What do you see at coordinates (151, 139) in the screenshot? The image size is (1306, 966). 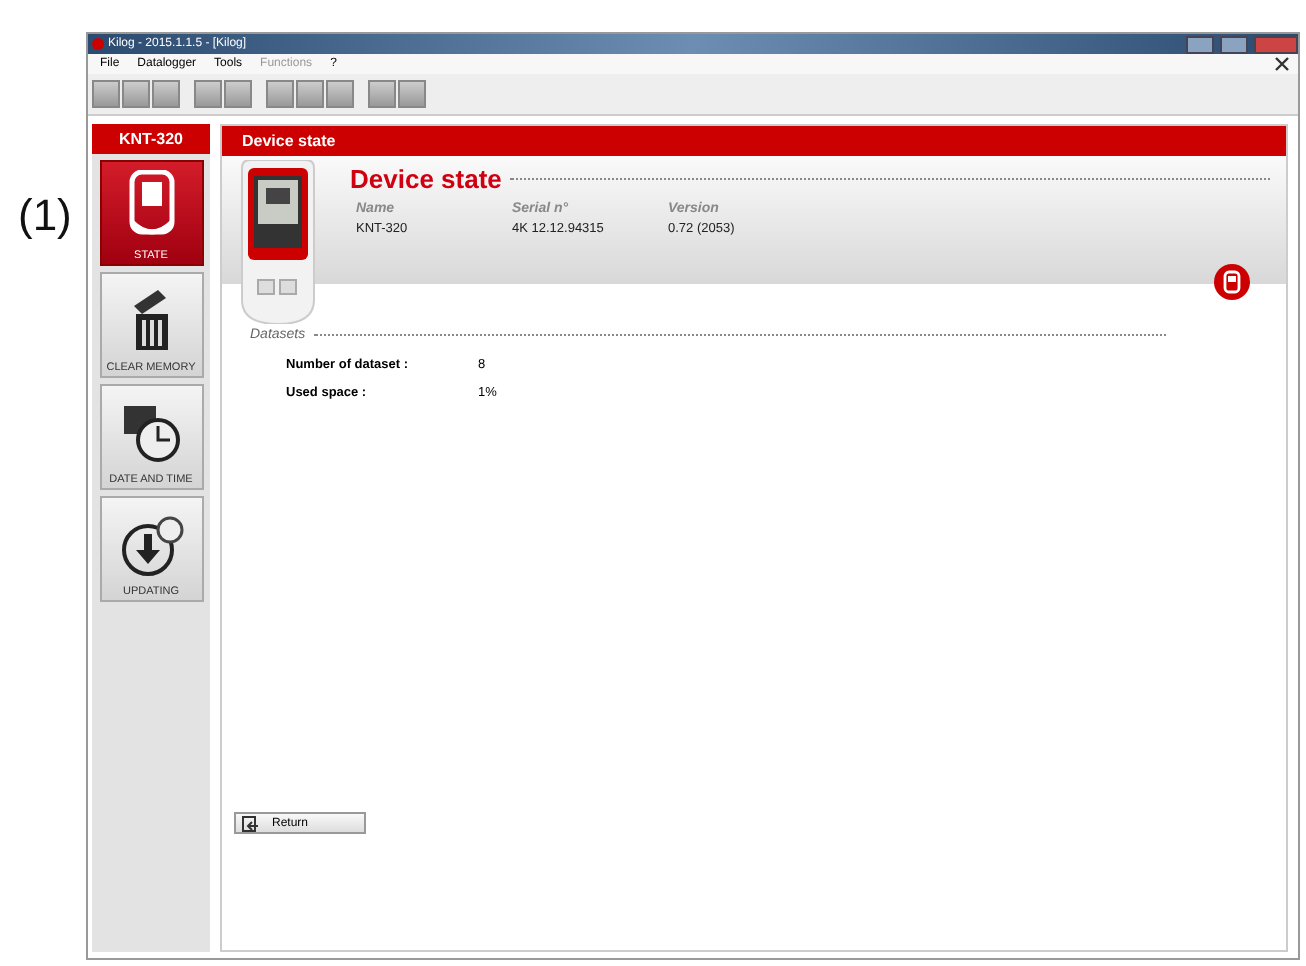 I see `sidebar-title: KNT-320` at bounding box center [151, 139].